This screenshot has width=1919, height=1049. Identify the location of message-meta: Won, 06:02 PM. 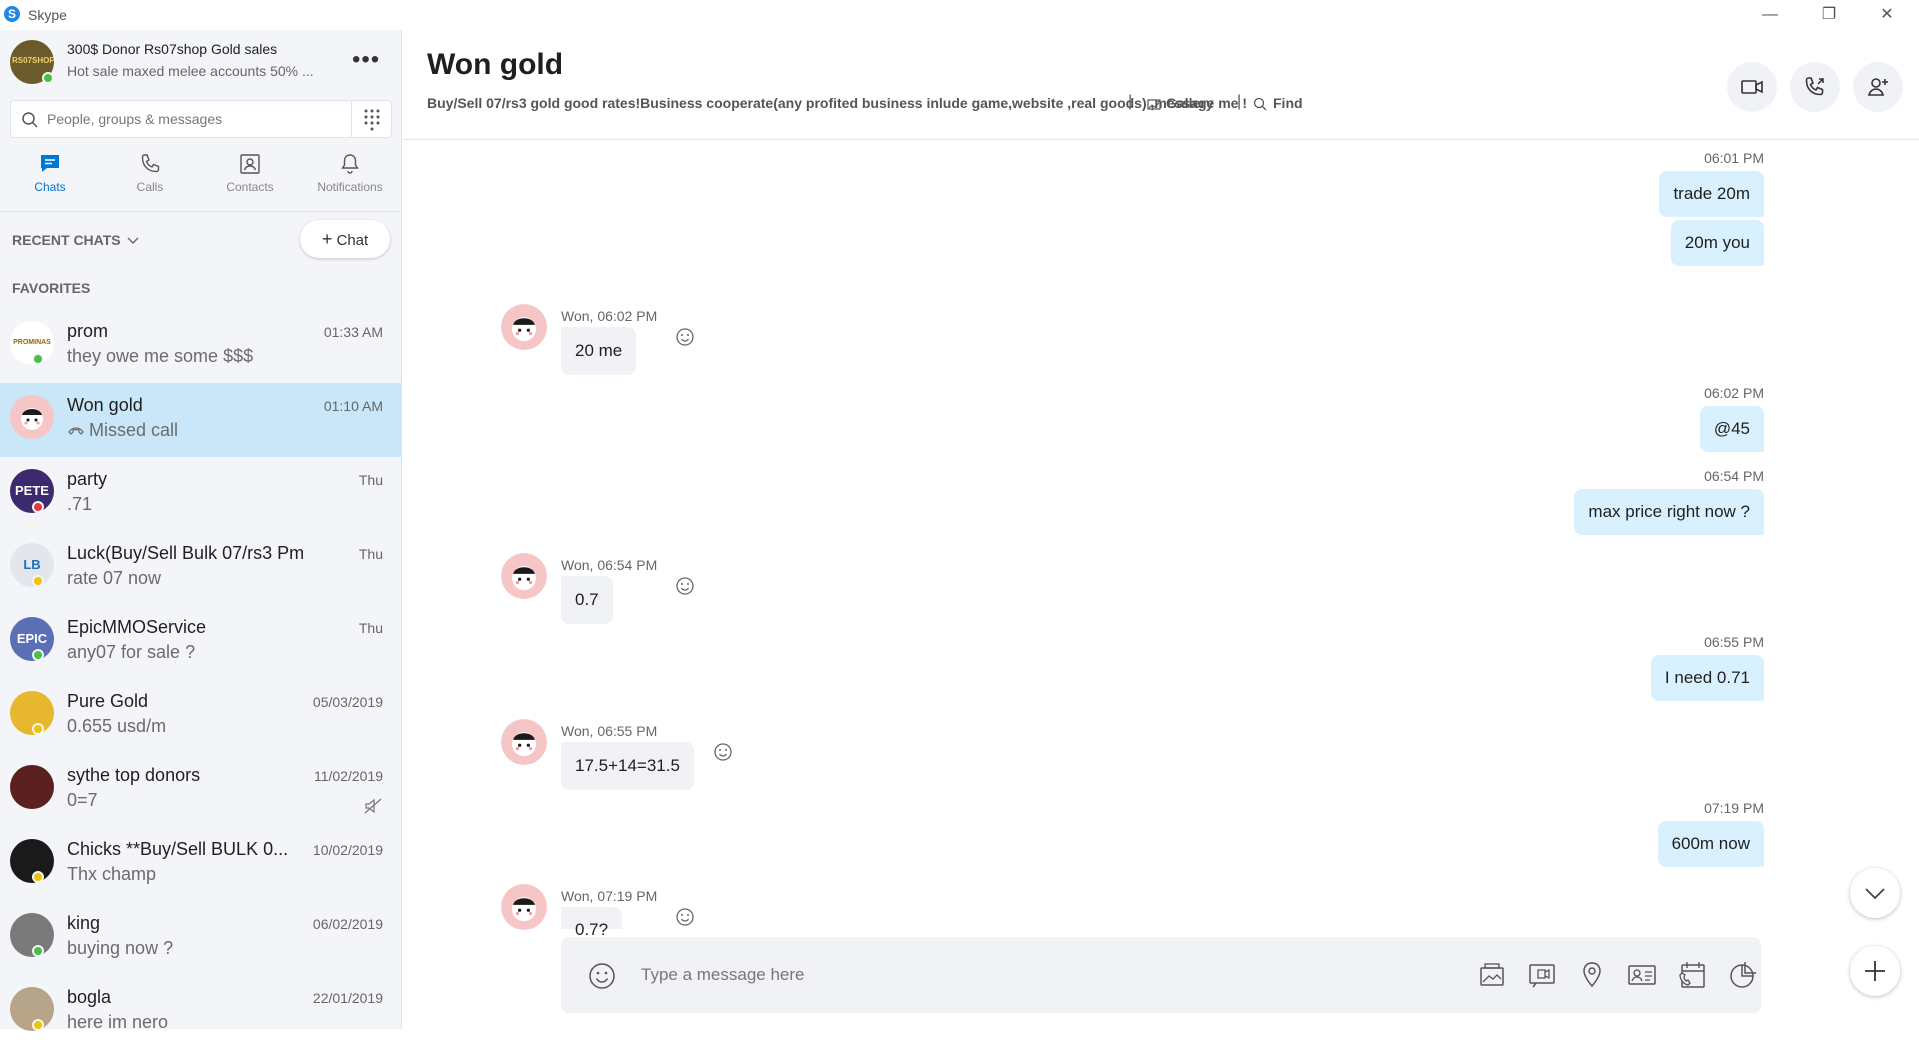
(609, 316).